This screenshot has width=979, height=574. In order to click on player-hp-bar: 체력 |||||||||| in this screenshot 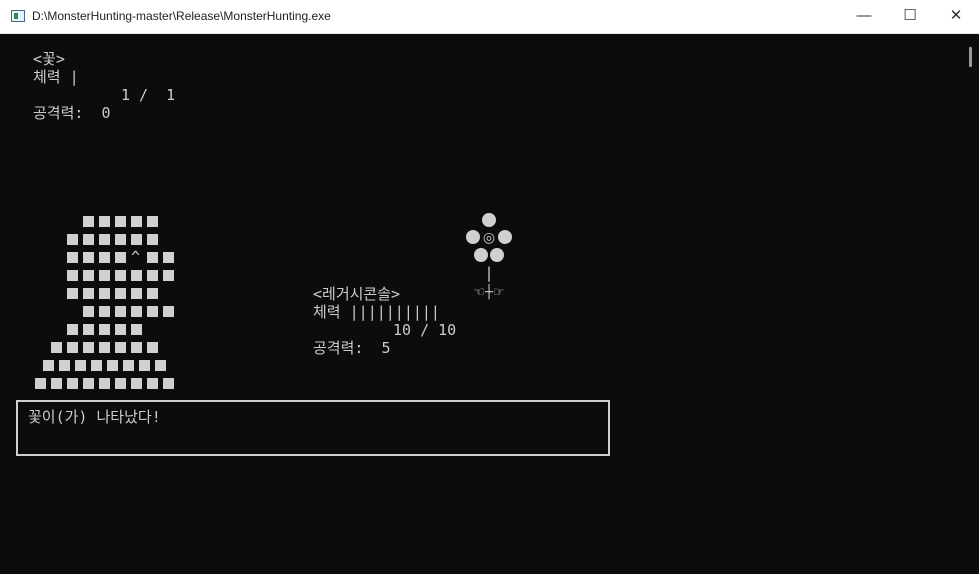, I will do `click(376, 312)`.